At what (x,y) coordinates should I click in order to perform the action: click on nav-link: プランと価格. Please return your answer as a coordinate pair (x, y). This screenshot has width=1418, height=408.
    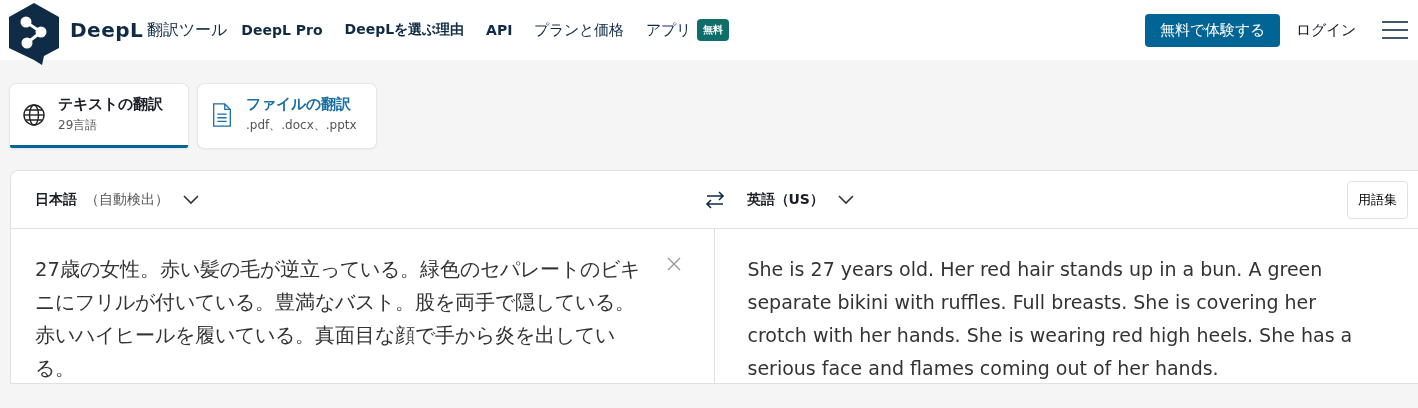
    Looking at the image, I should click on (579, 30).